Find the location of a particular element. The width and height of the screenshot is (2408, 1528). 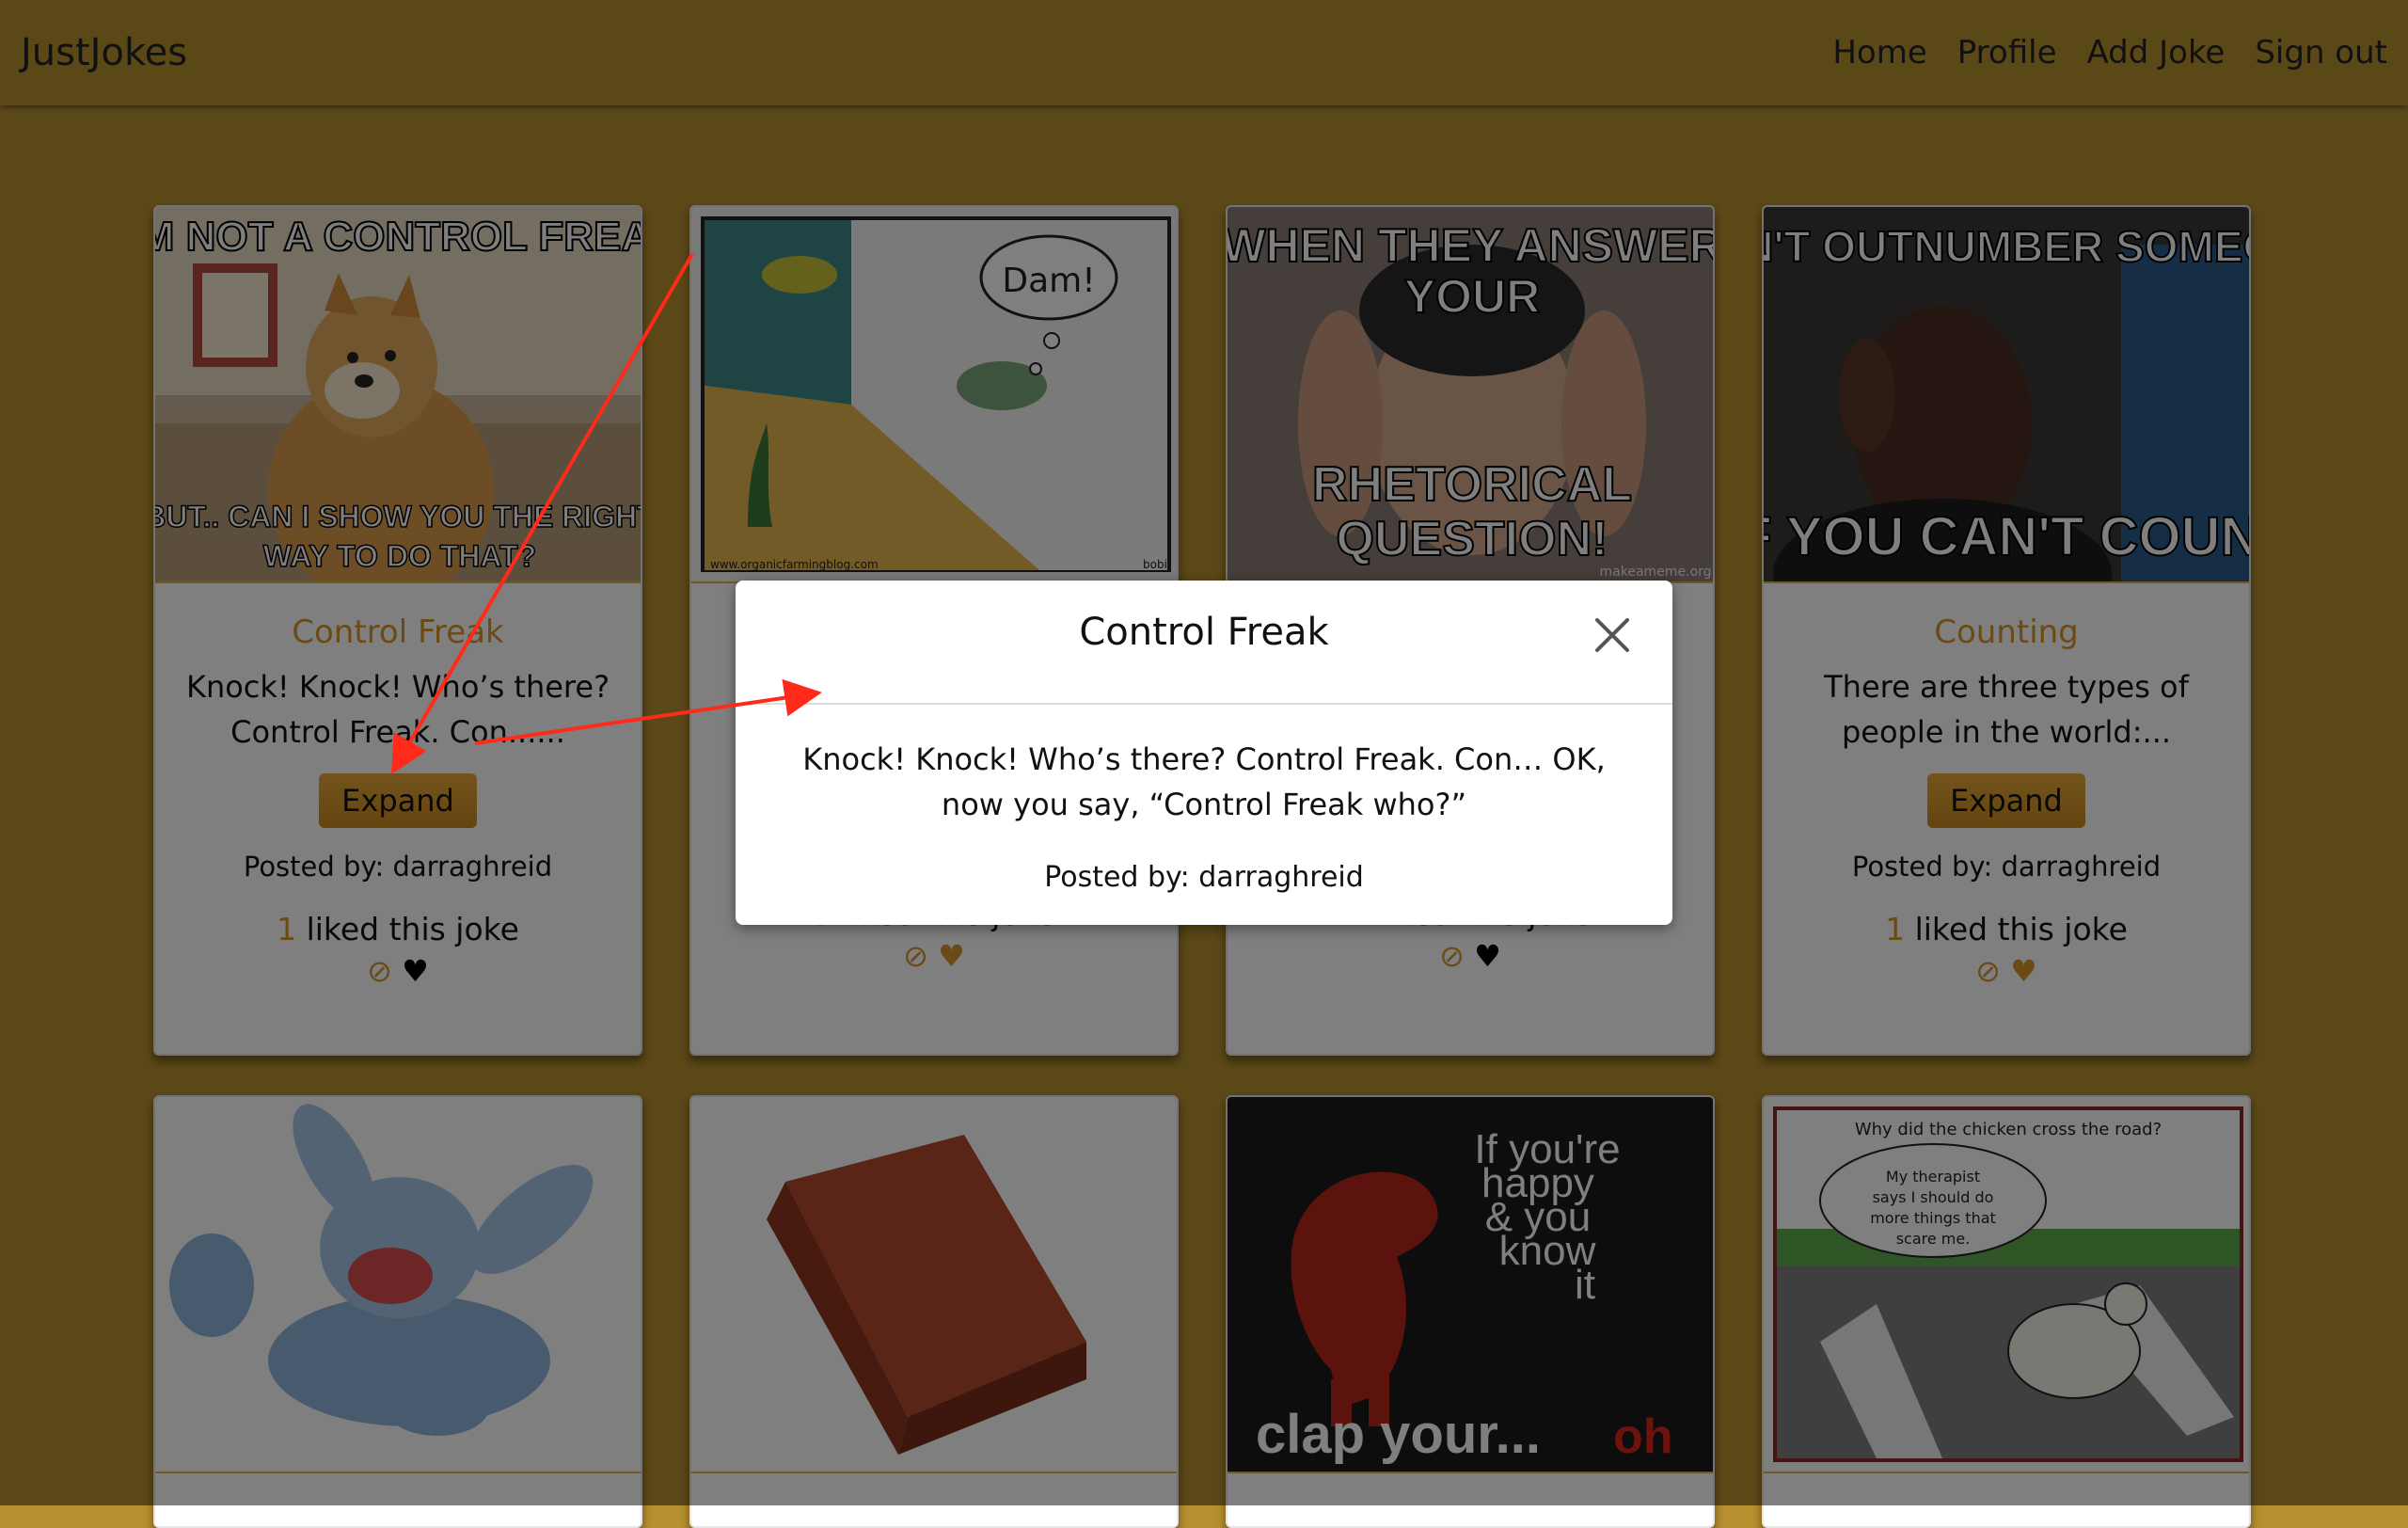

modal-header: Control Freak is located at coordinates (1204, 643).